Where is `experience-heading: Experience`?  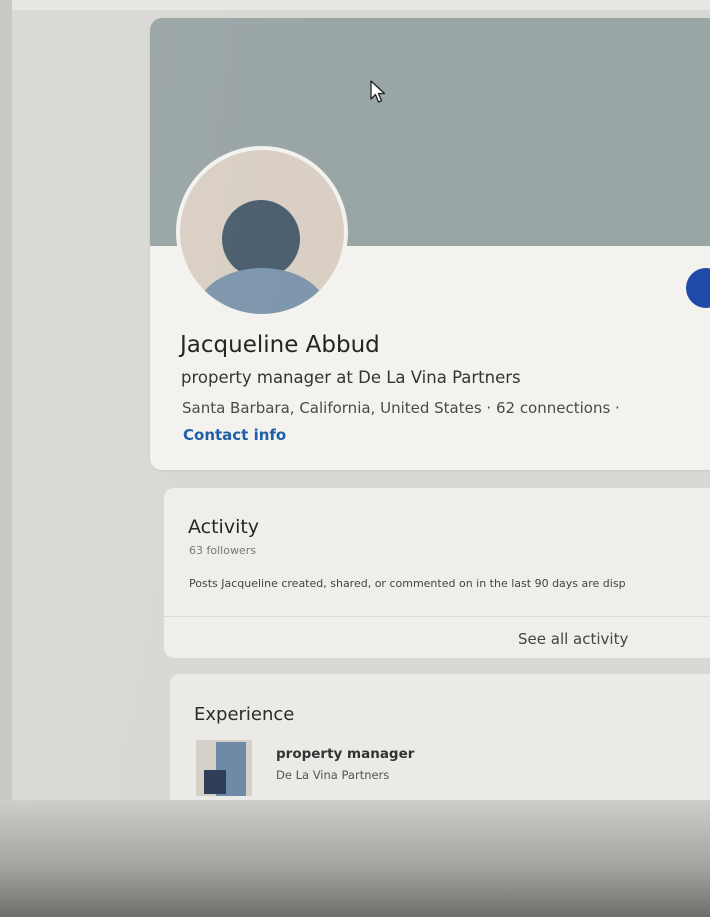 experience-heading: Experience is located at coordinates (244, 714).